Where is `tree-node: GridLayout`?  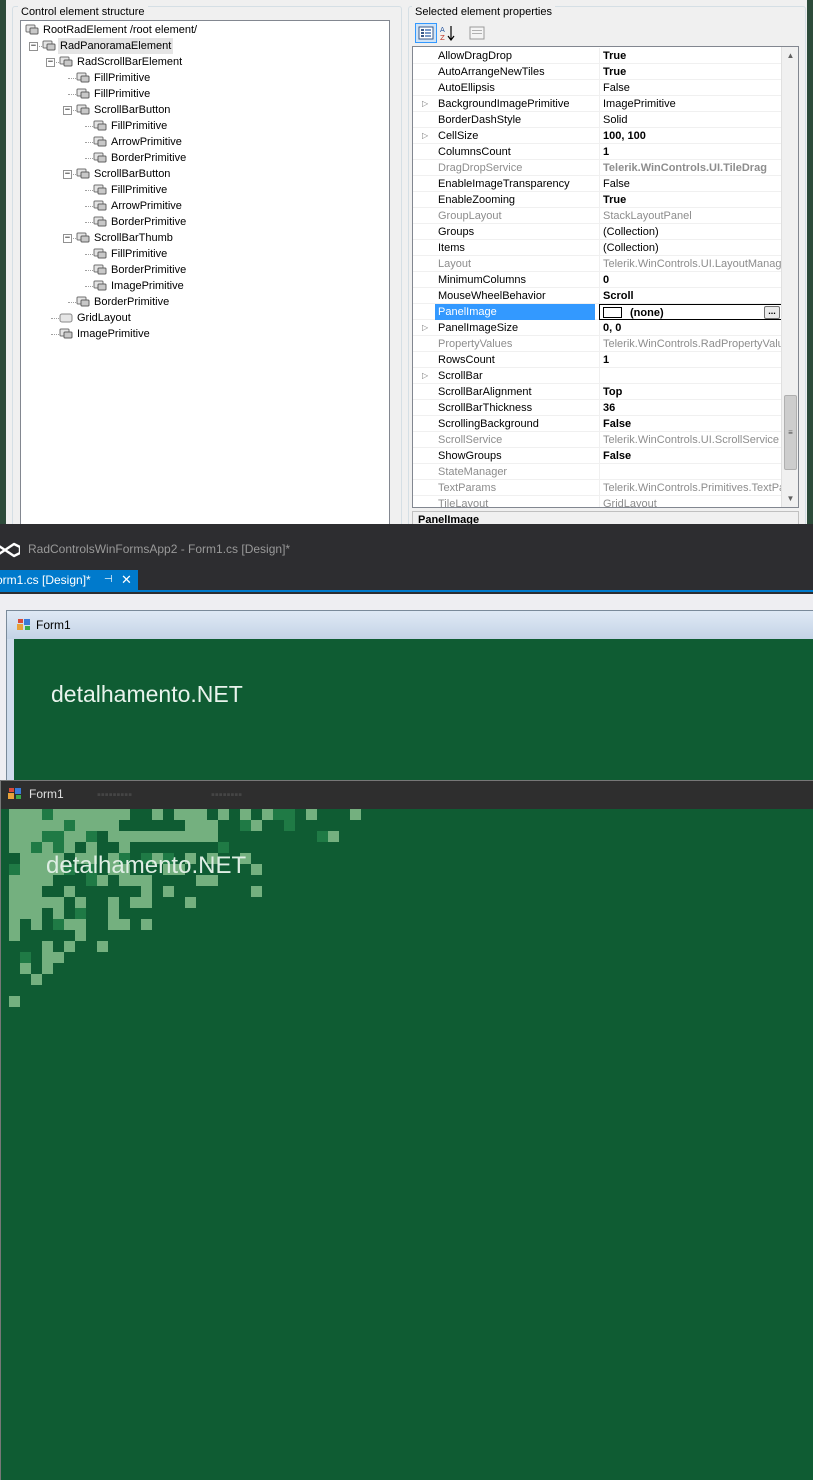
tree-node: GridLayout is located at coordinates (201, 318).